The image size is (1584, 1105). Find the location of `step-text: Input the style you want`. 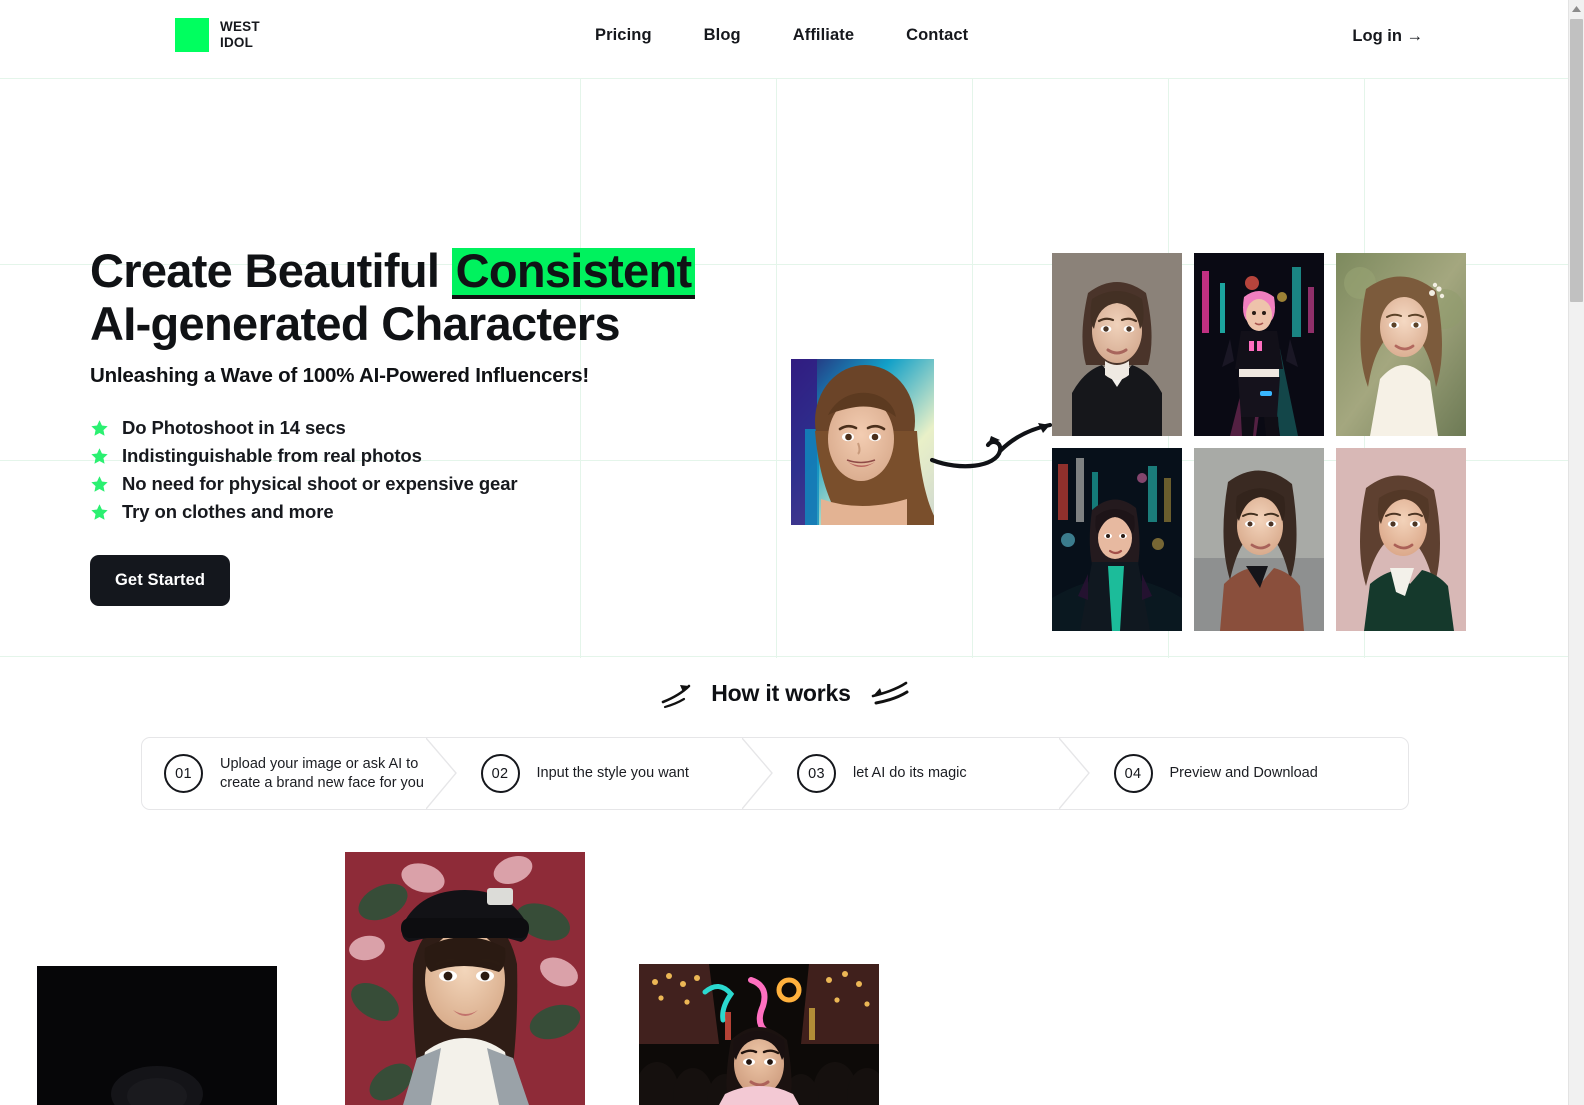

step-text: Input the style you want is located at coordinates (612, 773).